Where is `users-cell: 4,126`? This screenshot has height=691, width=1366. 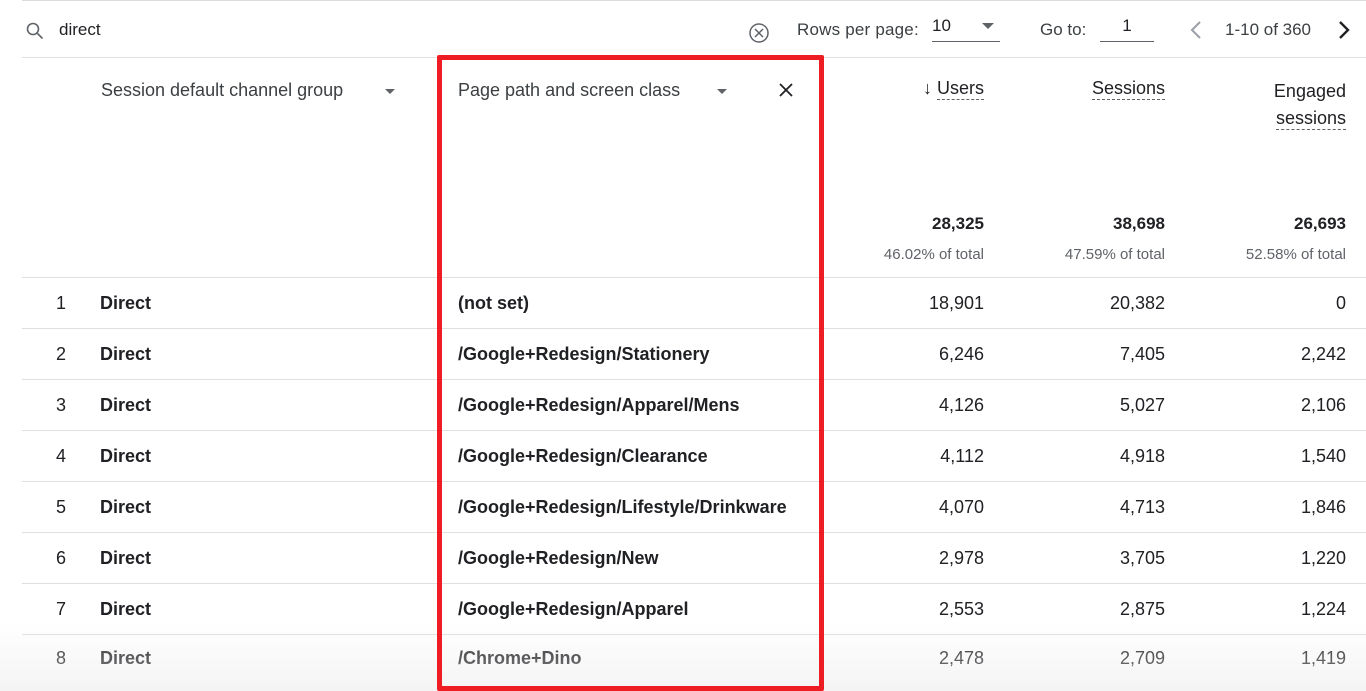 users-cell: 4,126 is located at coordinates (961, 405).